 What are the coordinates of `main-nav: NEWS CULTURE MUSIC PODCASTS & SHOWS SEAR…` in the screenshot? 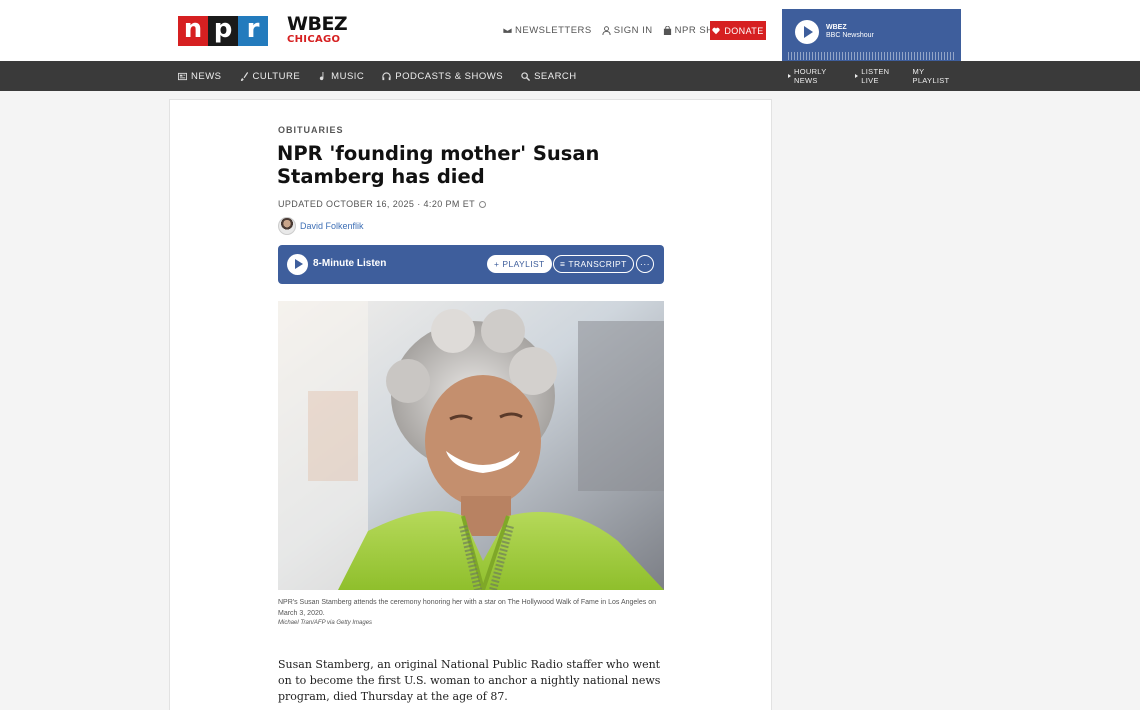 It's located at (570, 76).